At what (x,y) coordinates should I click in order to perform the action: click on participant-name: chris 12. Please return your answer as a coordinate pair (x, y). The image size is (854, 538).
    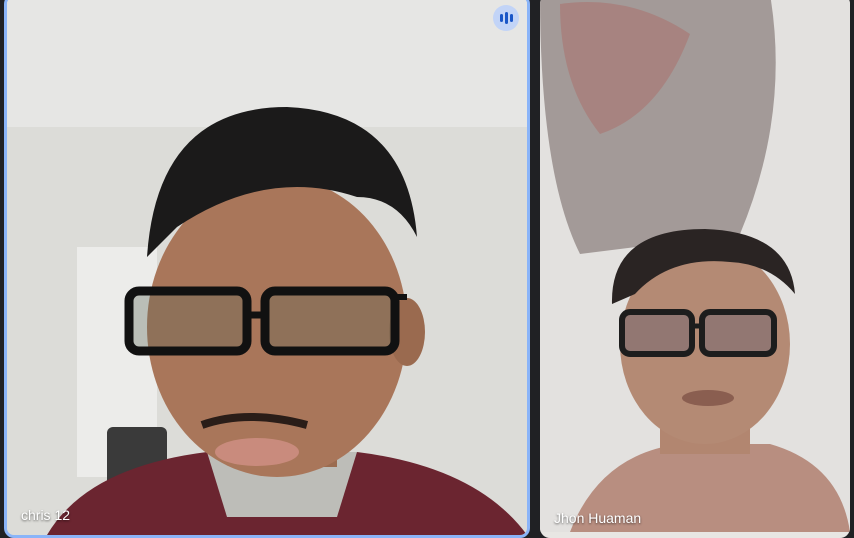
    Looking at the image, I should click on (46, 515).